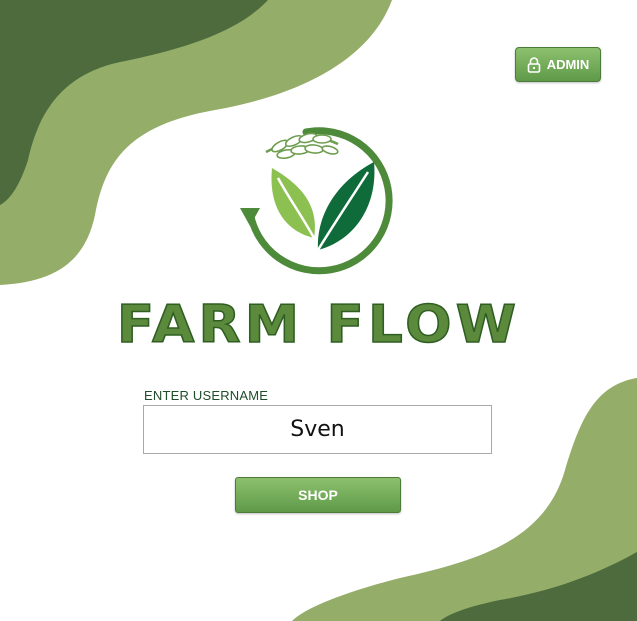  I want to click on admin-button-label: ADMIN, so click(568, 64).